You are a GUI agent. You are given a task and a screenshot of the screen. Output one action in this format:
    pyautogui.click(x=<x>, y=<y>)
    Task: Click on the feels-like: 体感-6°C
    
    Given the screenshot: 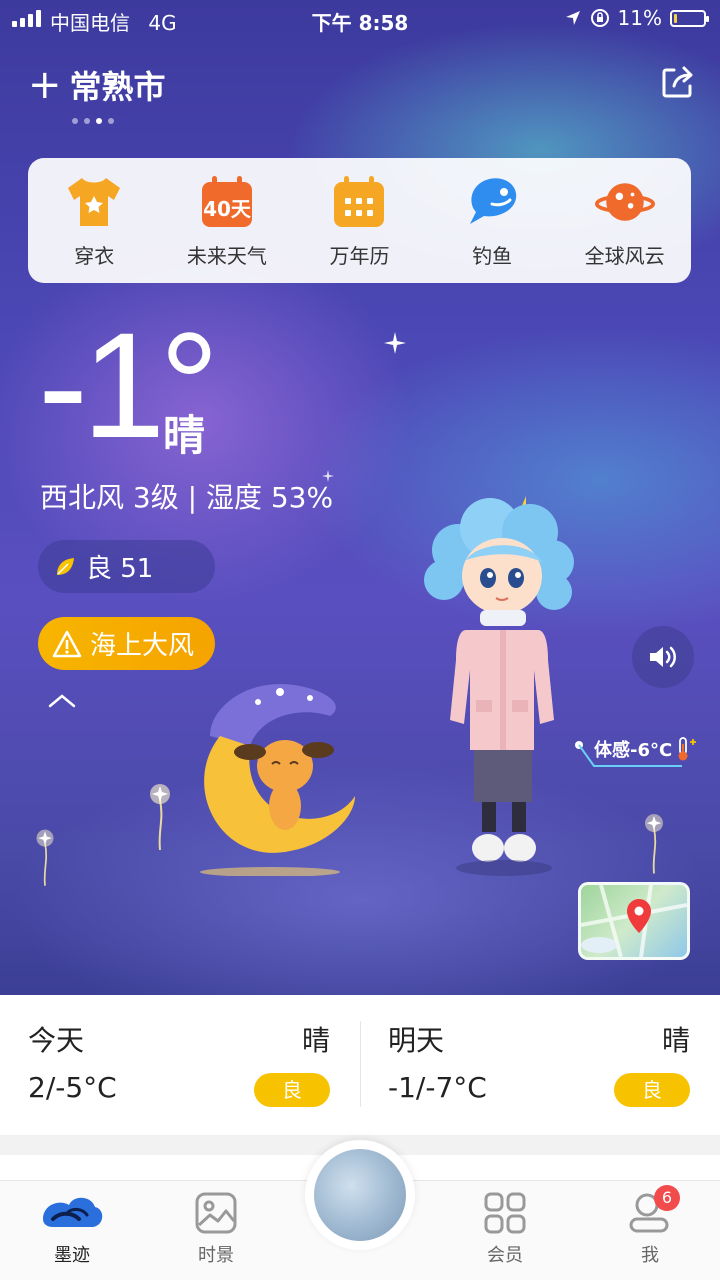 What is the action you would take?
    pyautogui.click(x=638, y=749)
    